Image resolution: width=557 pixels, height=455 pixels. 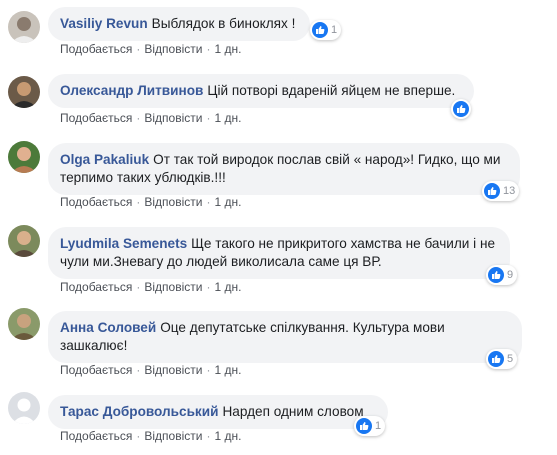 I want to click on comment-bubble: Тарас Добровольський Нардеп одним словом, so click(x=218, y=412).